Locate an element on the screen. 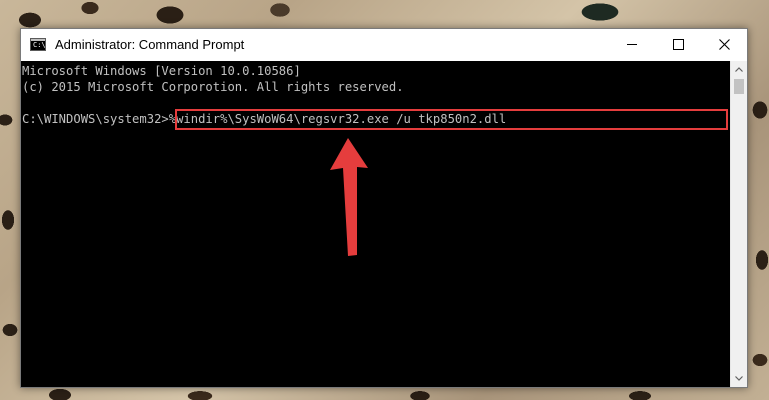 The height and width of the screenshot is (400, 769). scroll-thumb is located at coordinates (739, 86).